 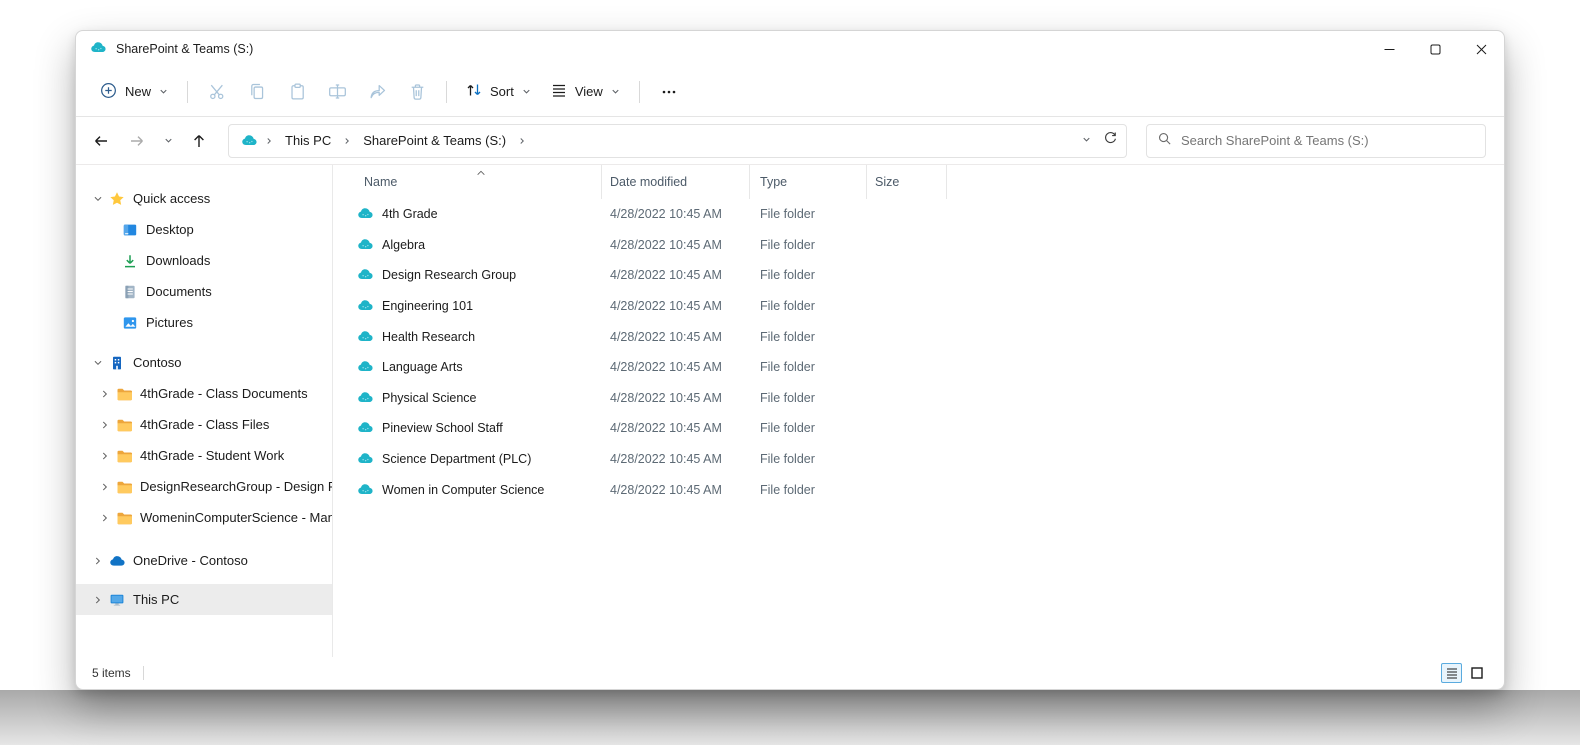 I want to click on sidebar-item-label: 4thGrade - Class Files, so click(x=205, y=424).